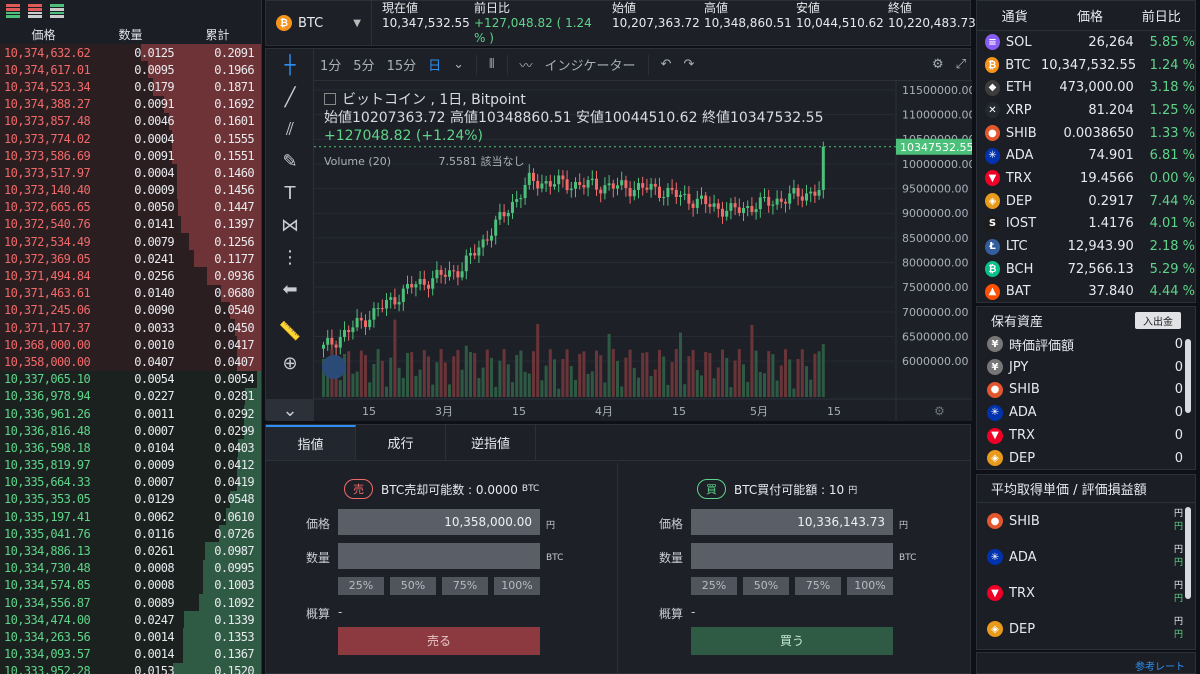  What do you see at coordinates (1086, 663) in the screenshot?
I see `reference-rate-link: 参考レート` at bounding box center [1086, 663].